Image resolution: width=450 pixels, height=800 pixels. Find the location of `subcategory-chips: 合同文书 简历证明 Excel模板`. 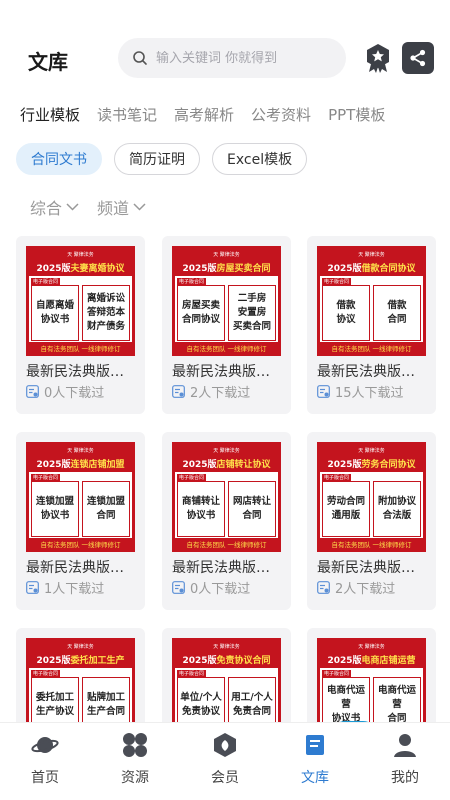

subcategory-chips: 合同文书 简历证明 Excel模板 is located at coordinates (167, 159).